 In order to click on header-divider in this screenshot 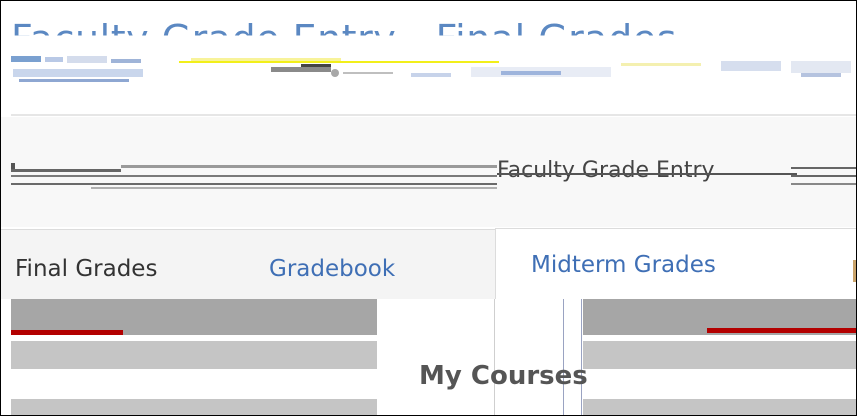, I will do `click(433, 115)`.